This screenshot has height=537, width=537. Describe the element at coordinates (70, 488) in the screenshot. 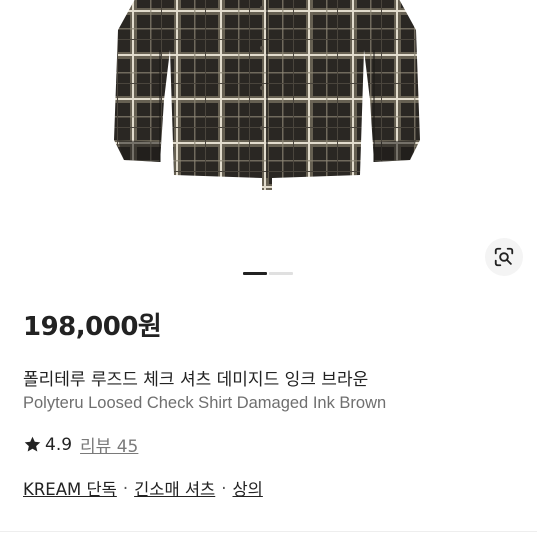

I see `category-link-kream-exclusive: KREAM 단독` at that location.